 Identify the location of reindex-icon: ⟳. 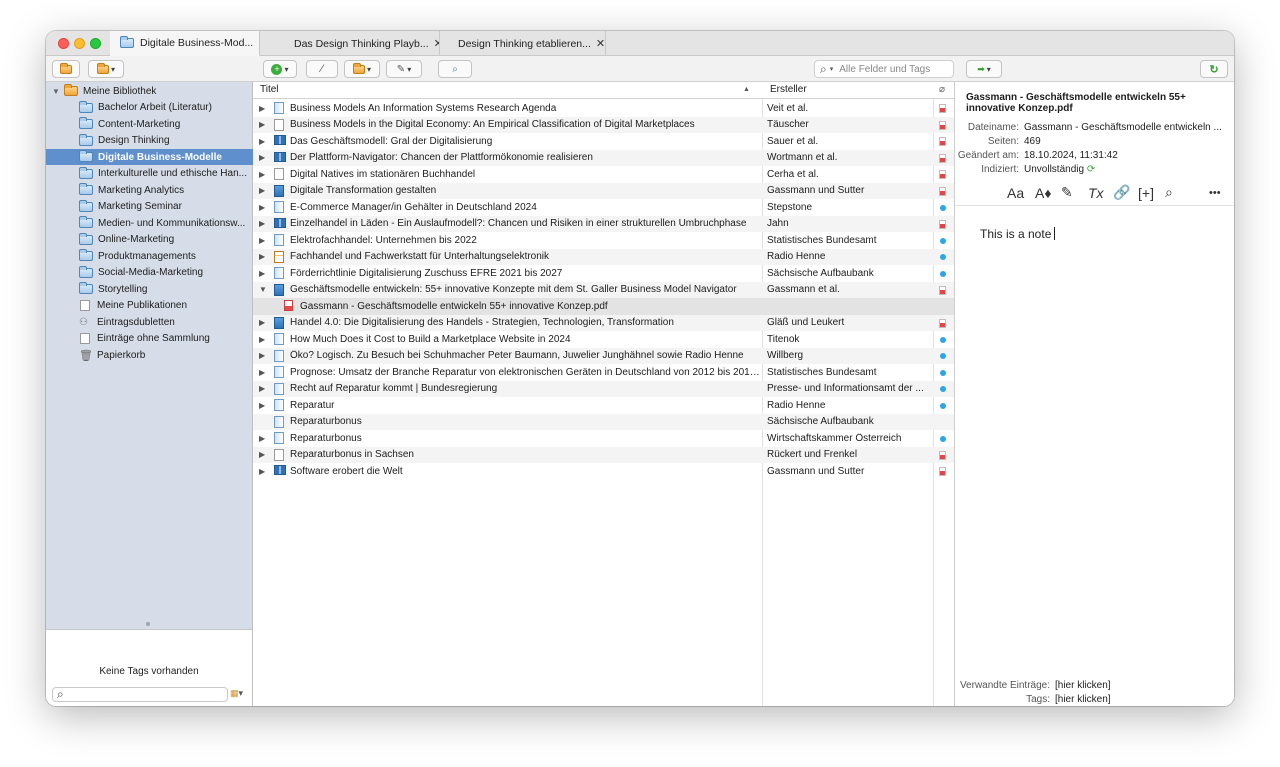
(1091, 169).